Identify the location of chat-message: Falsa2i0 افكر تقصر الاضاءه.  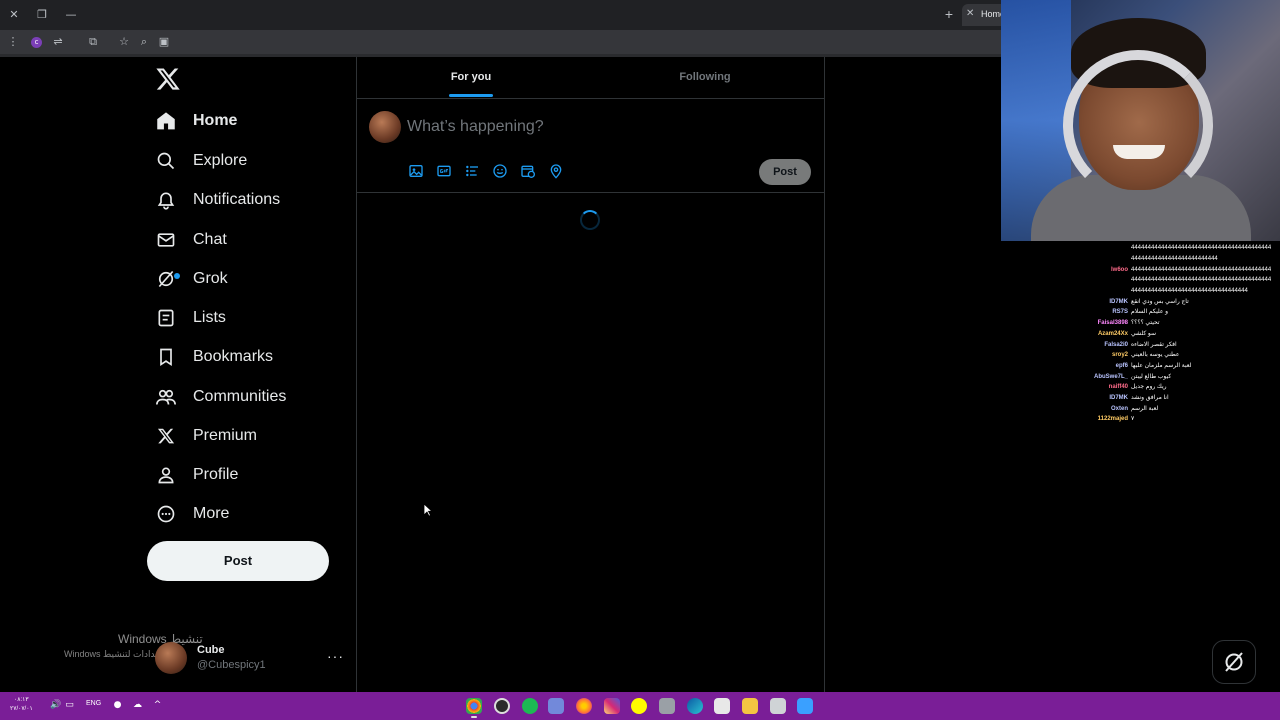
(1183, 344).